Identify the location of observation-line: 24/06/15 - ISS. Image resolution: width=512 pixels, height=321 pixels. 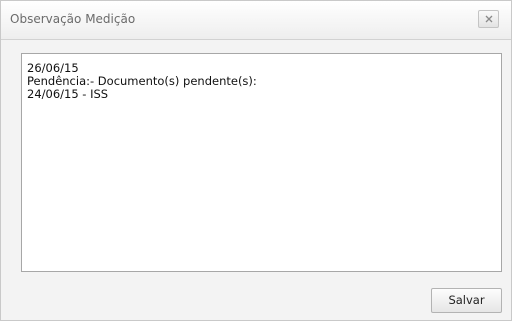
(68, 94).